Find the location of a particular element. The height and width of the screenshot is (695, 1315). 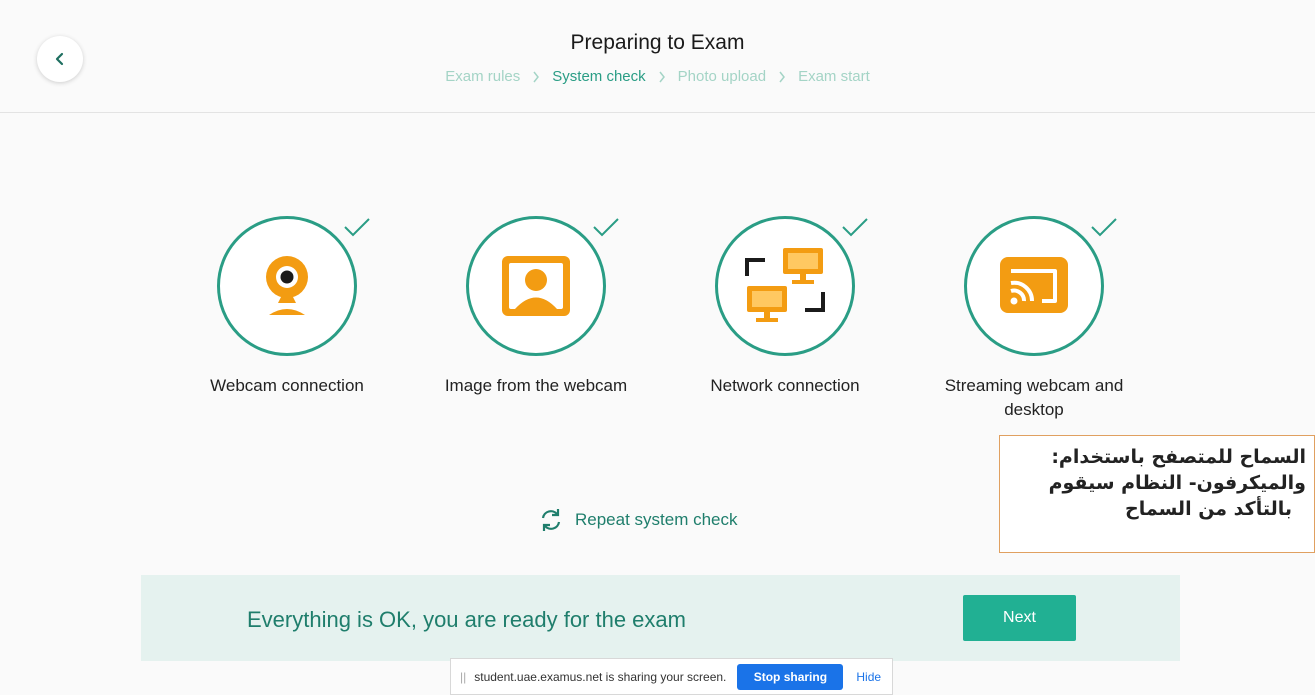

repeat-label: Repeat system check is located at coordinates (656, 519).